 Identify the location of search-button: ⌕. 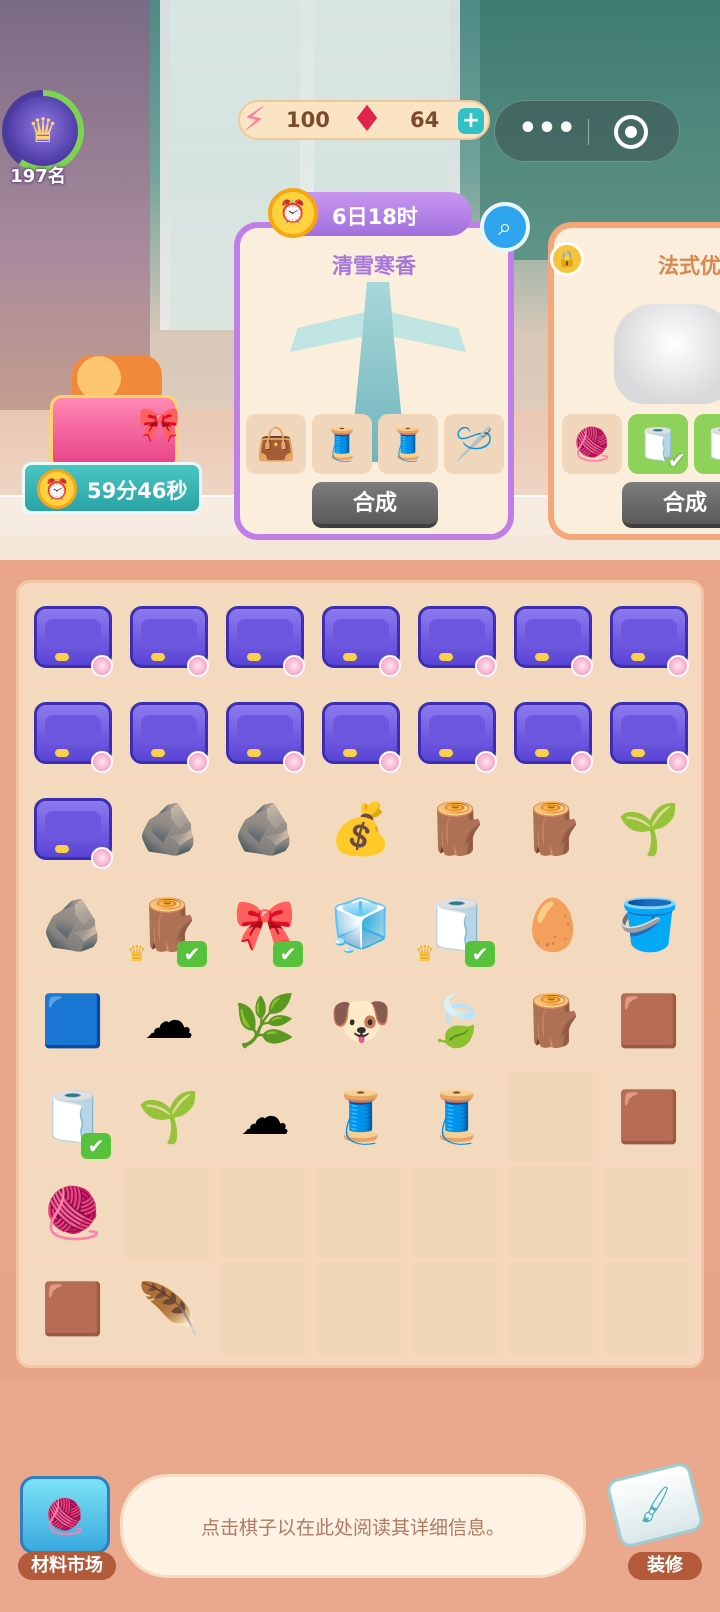
(505, 227).